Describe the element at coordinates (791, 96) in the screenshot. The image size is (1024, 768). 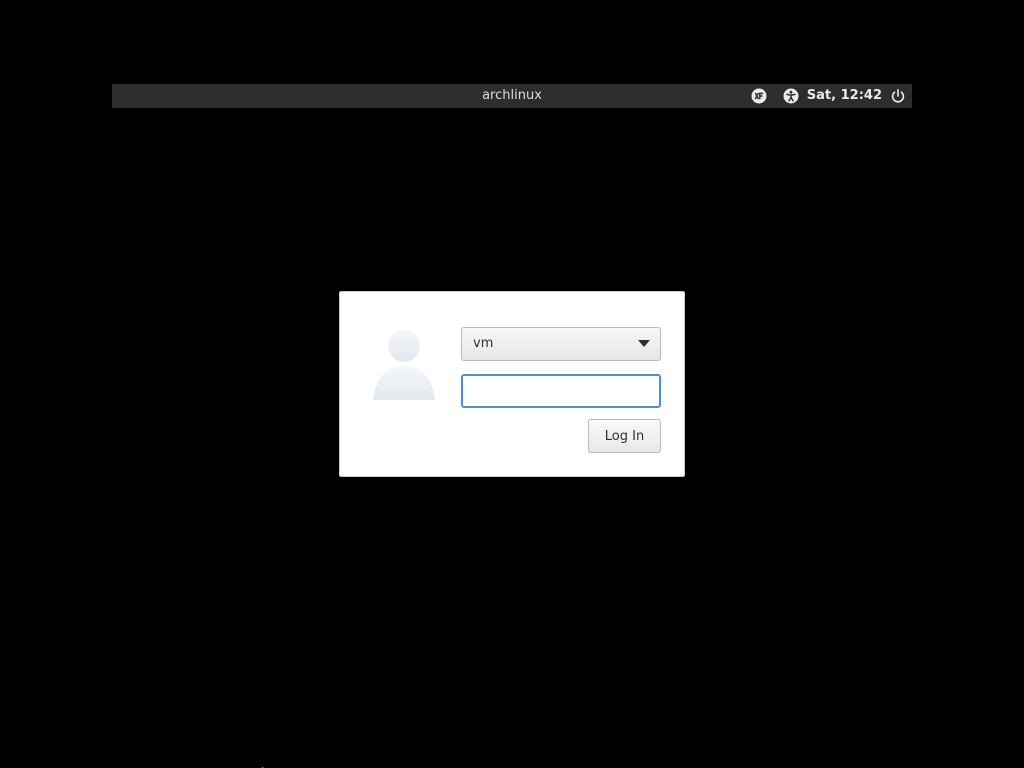
I see `accessibility-icon` at that location.